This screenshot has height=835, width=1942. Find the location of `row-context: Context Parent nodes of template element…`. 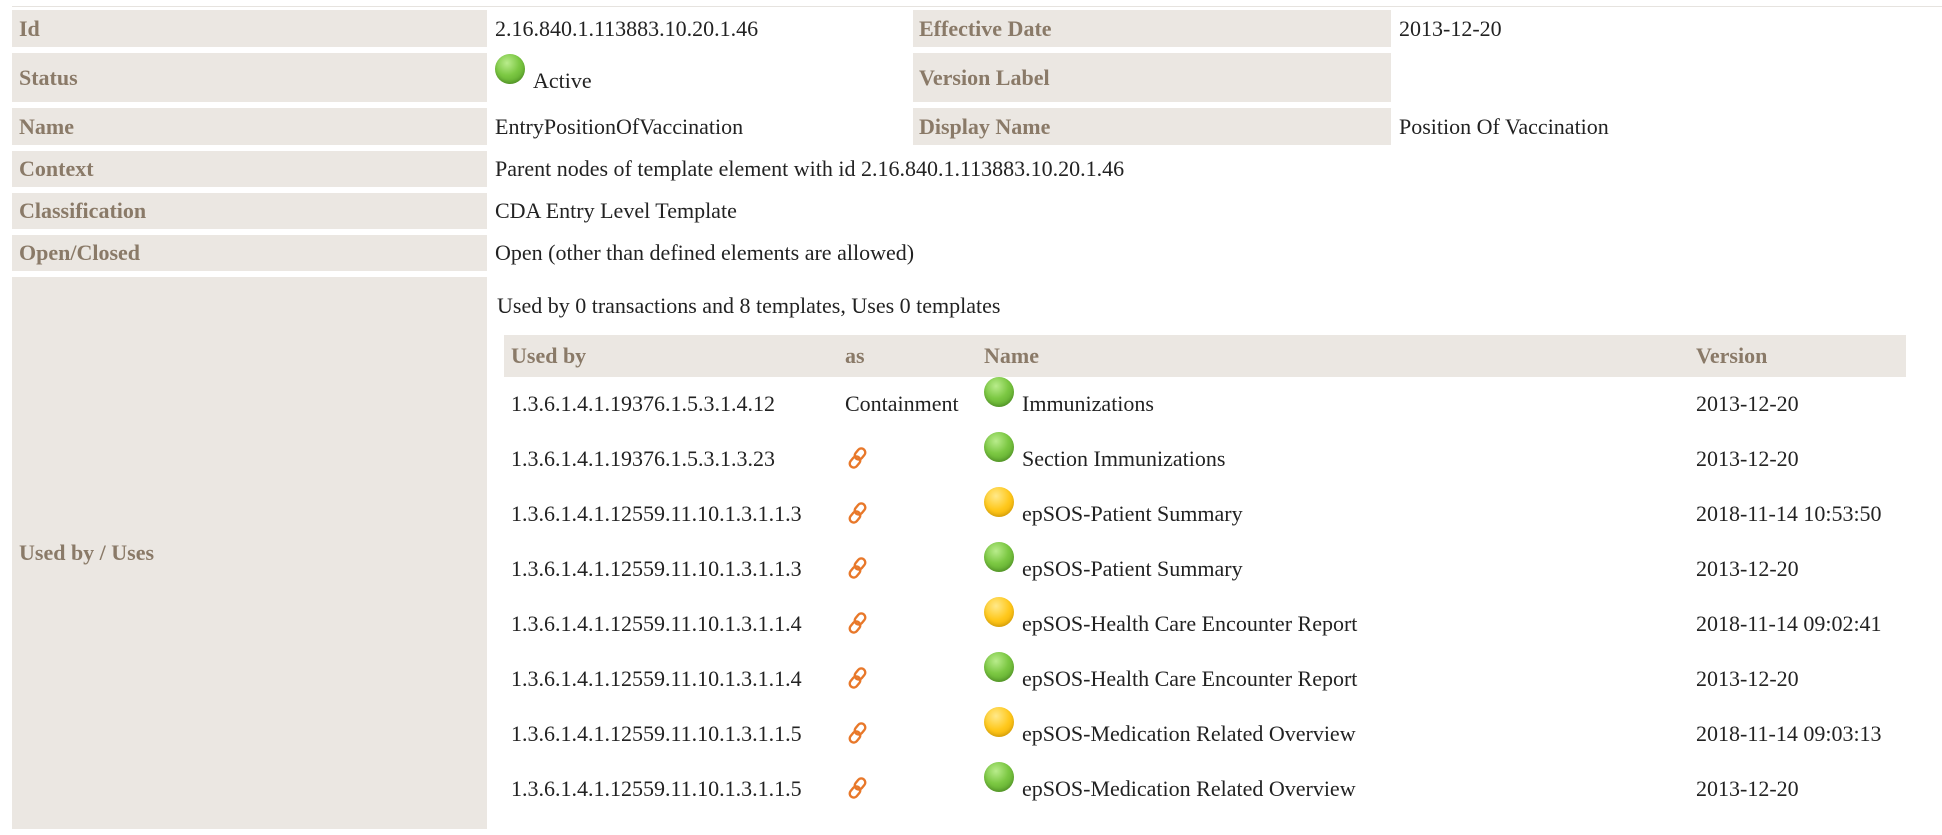

row-context: Context Parent nodes of template element… is located at coordinates (977, 169).